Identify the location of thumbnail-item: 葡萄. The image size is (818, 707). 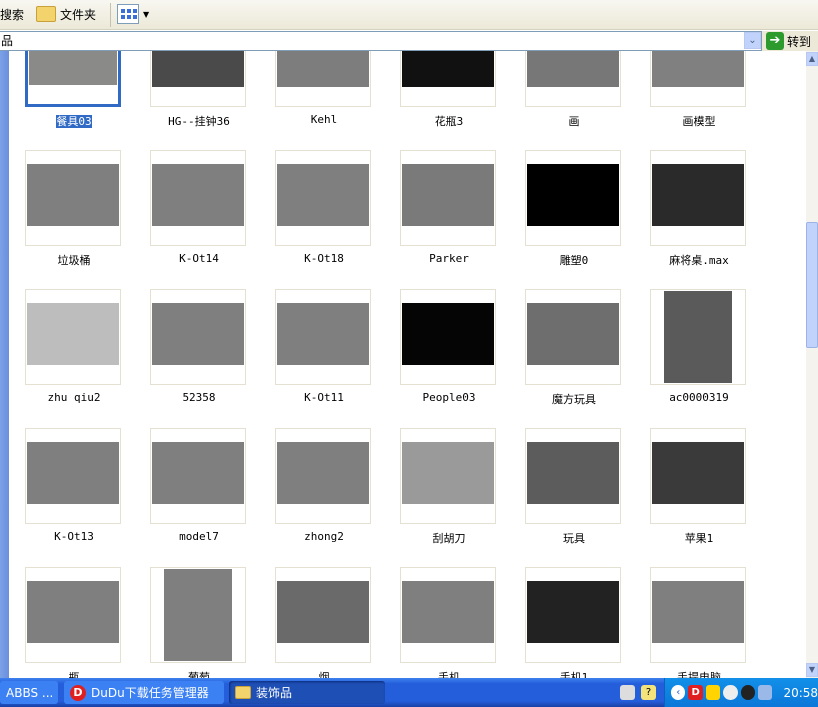
(199, 622).